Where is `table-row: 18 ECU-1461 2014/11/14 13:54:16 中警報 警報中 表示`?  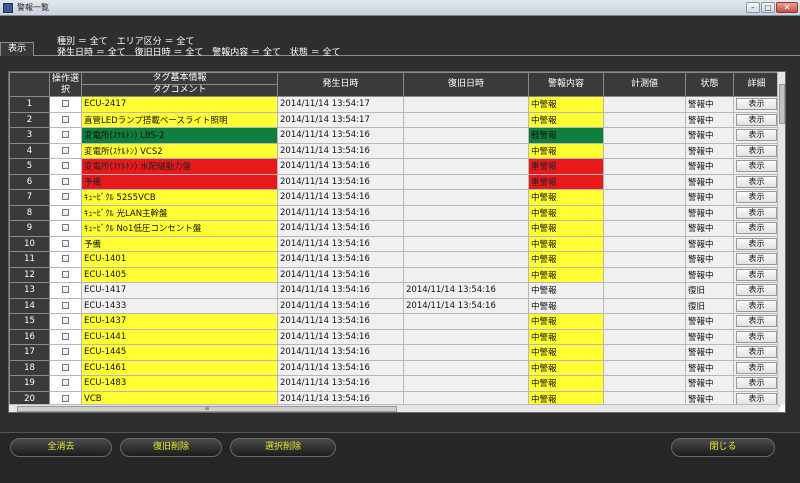 table-row: 18 ECU-1461 2014/11/14 13:54:16 中警報 警報中 表示 is located at coordinates (394, 367).